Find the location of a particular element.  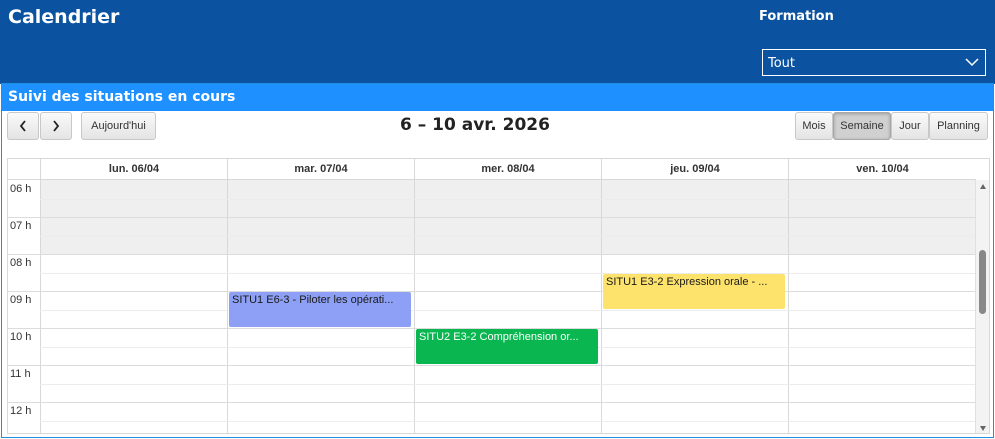

next-week-button is located at coordinates (56, 126).